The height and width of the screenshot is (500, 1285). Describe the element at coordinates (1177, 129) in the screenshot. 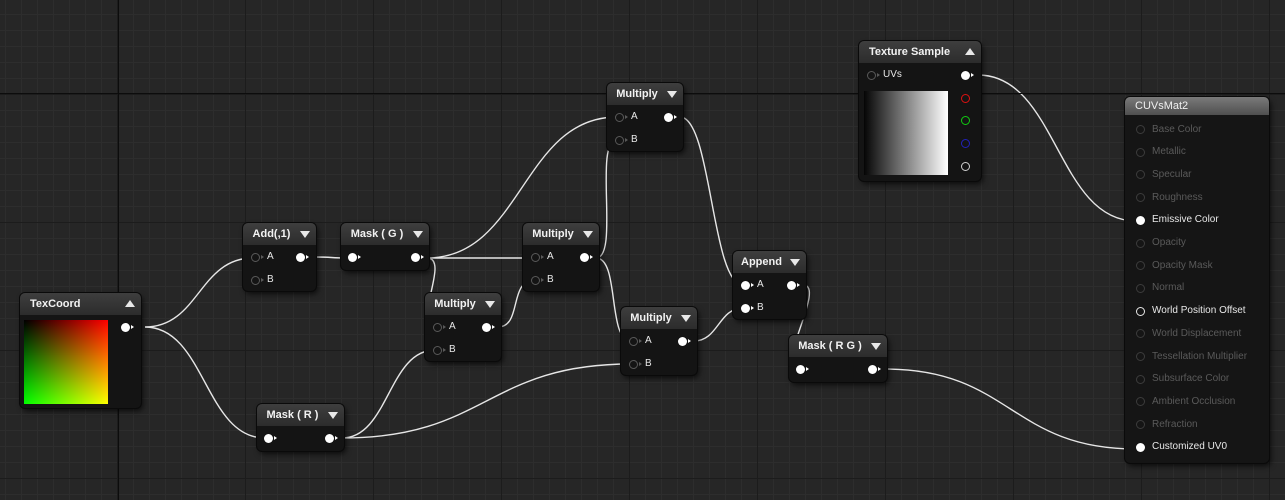

I see `material-input-base-color-label: Base Color` at that location.